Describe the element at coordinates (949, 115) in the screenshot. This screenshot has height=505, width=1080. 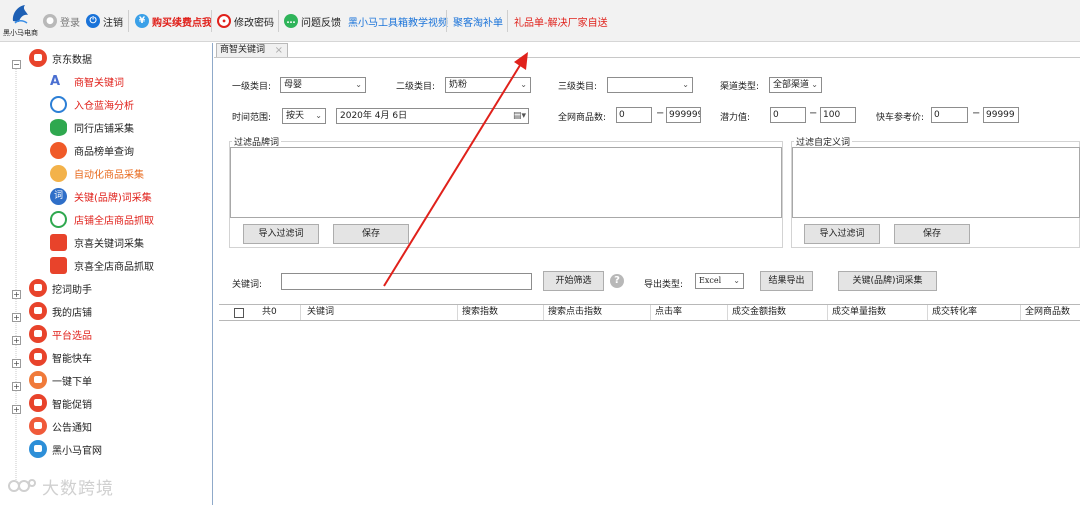
I see `express-price-min-input: 0` at that location.